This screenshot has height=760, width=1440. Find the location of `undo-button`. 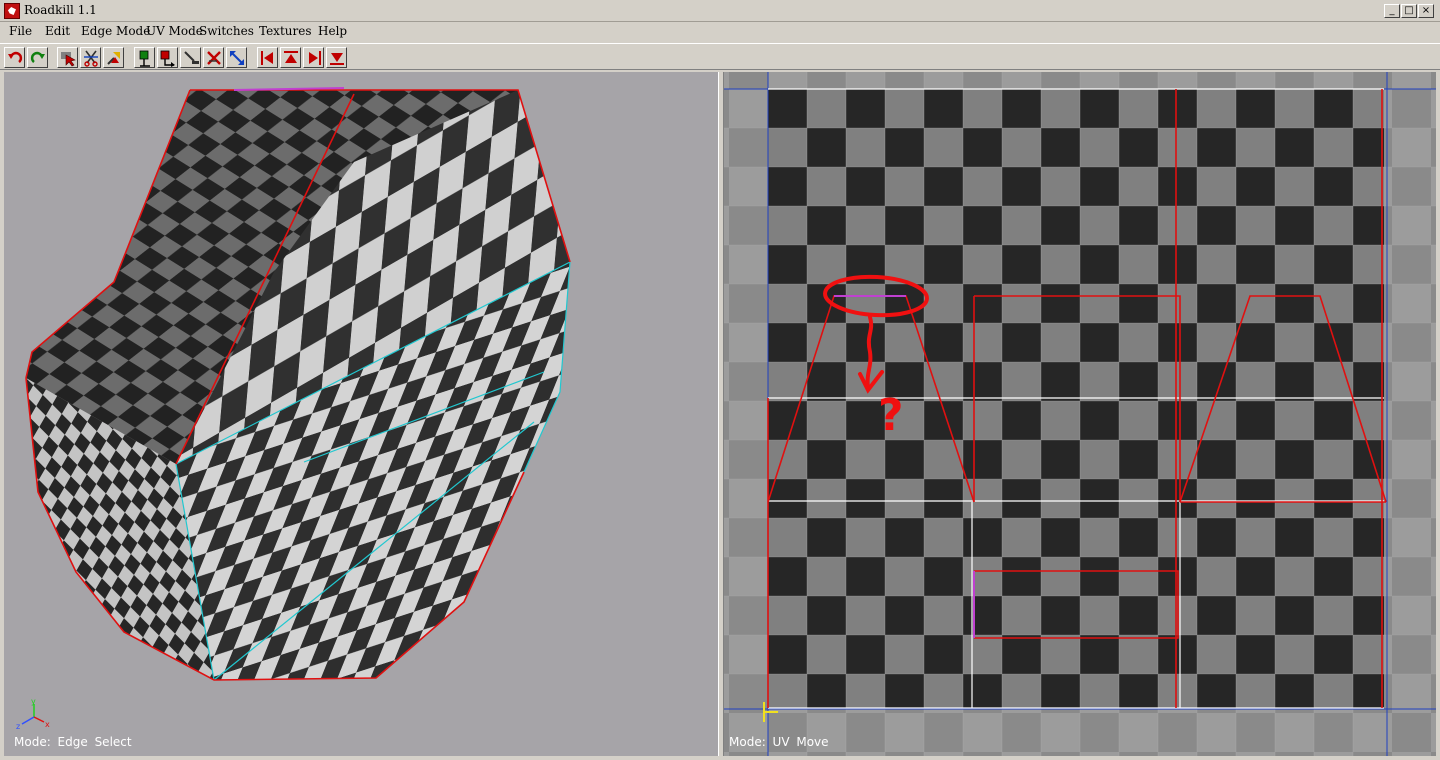

undo-button is located at coordinates (14, 57).